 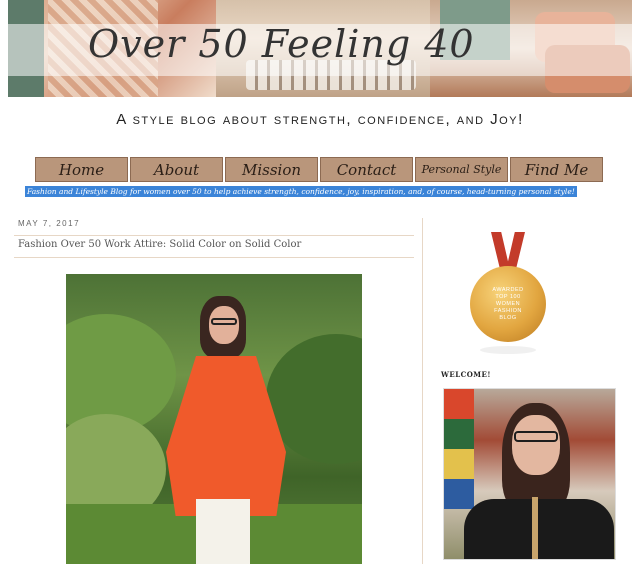 I want to click on medal-line: TOP 100, so click(x=508, y=296).